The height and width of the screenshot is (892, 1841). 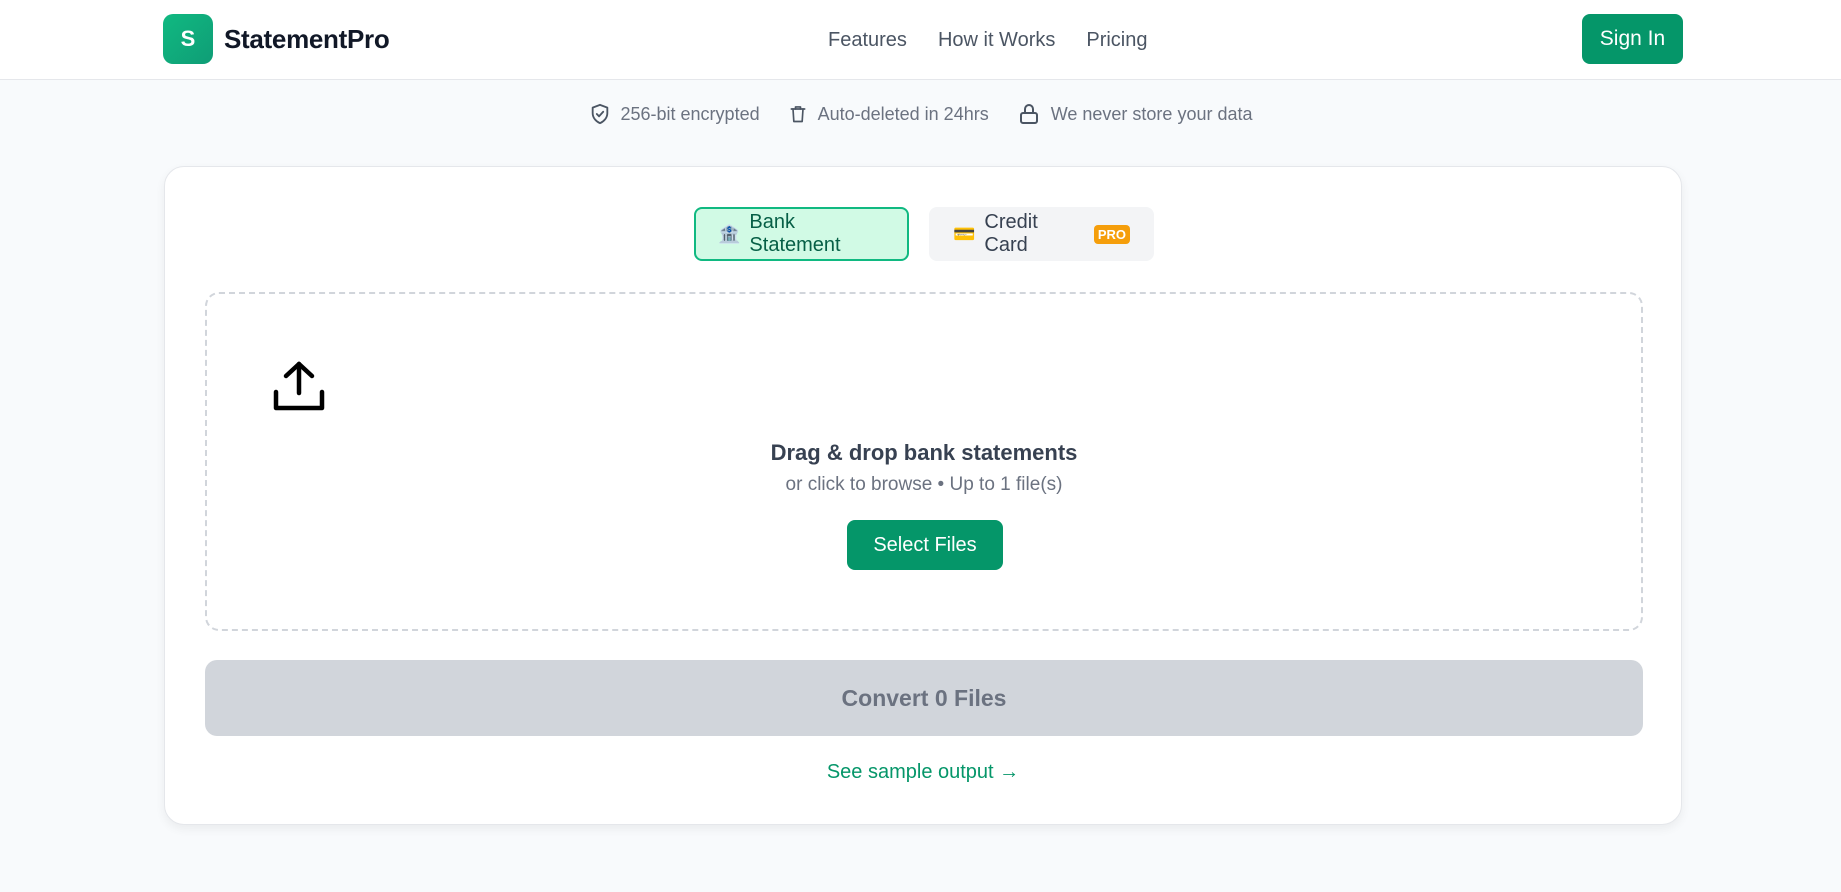 What do you see at coordinates (924, 234) in the screenshot?
I see `statement-type-tabs: 🏦 Bank Statement 💳 Credit Card PRO` at bounding box center [924, 234].